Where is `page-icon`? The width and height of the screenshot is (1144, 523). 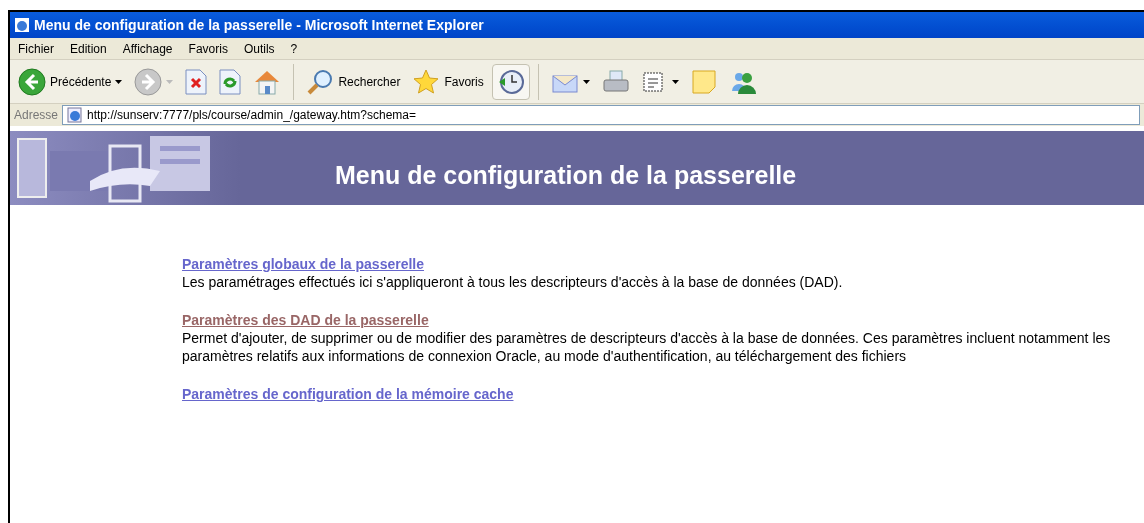
page-icon is located at coordinates (75, 115).